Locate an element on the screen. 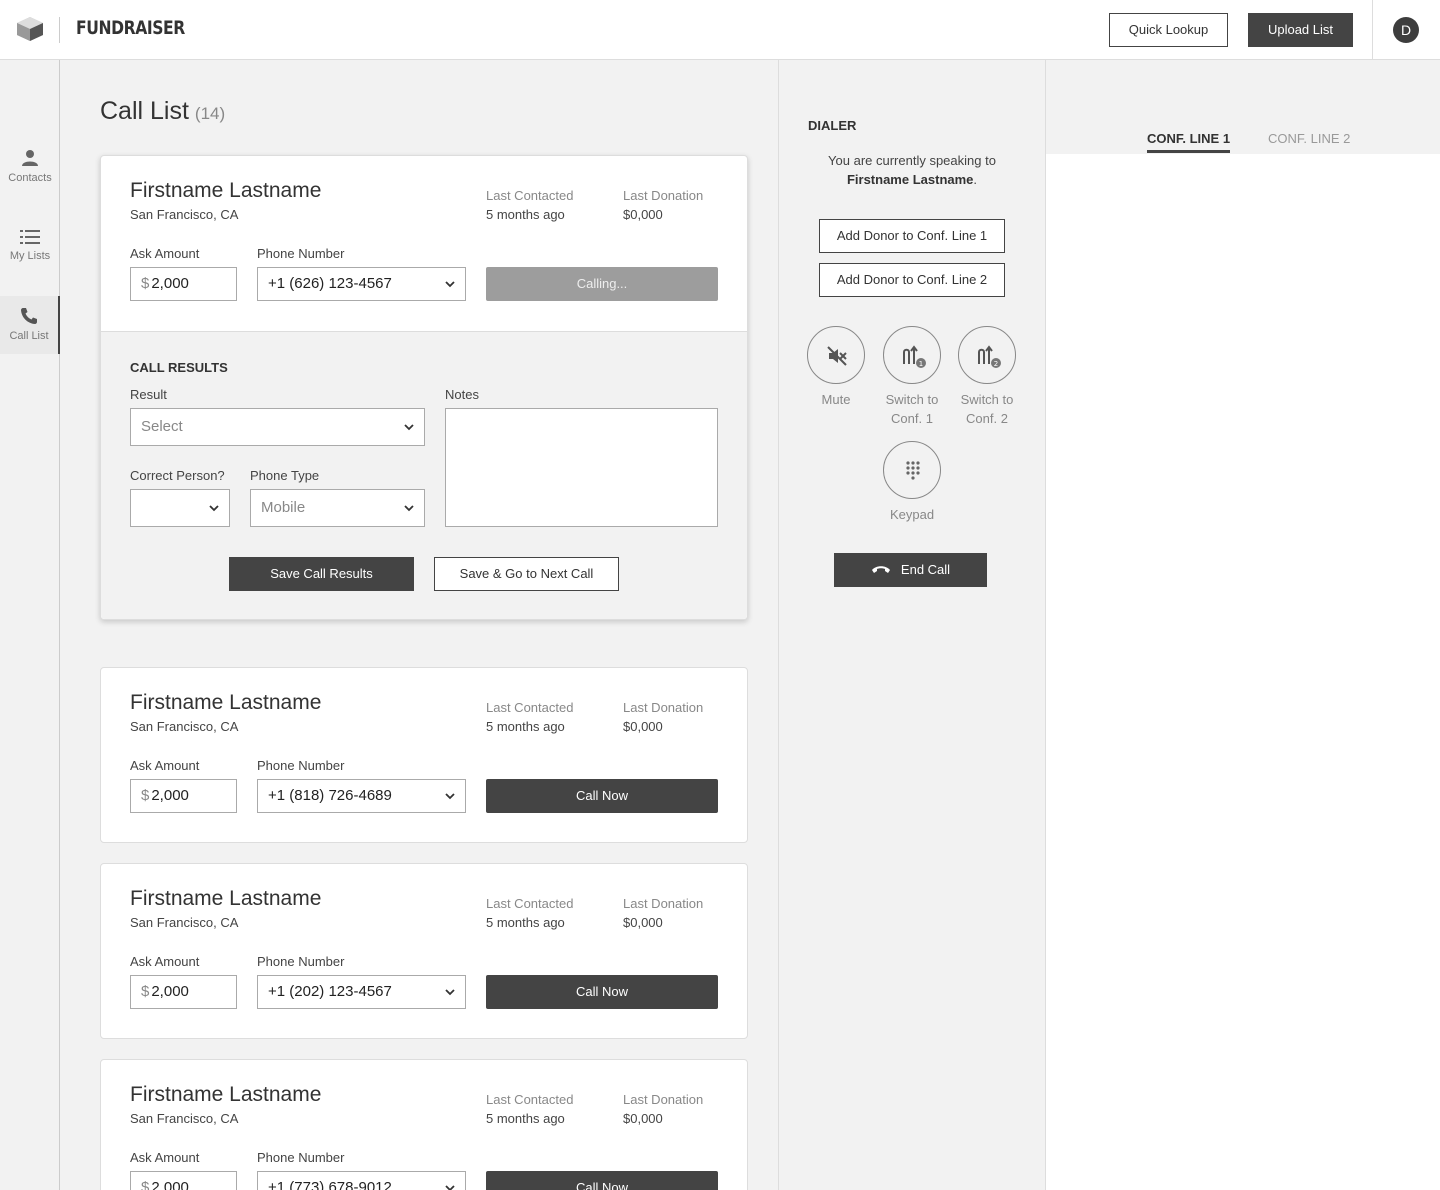 This screenshot has width=1440, height=1190. switch-conf-1-control: 1 Switch to Conf. 1 is located at coordinates (912, 377).